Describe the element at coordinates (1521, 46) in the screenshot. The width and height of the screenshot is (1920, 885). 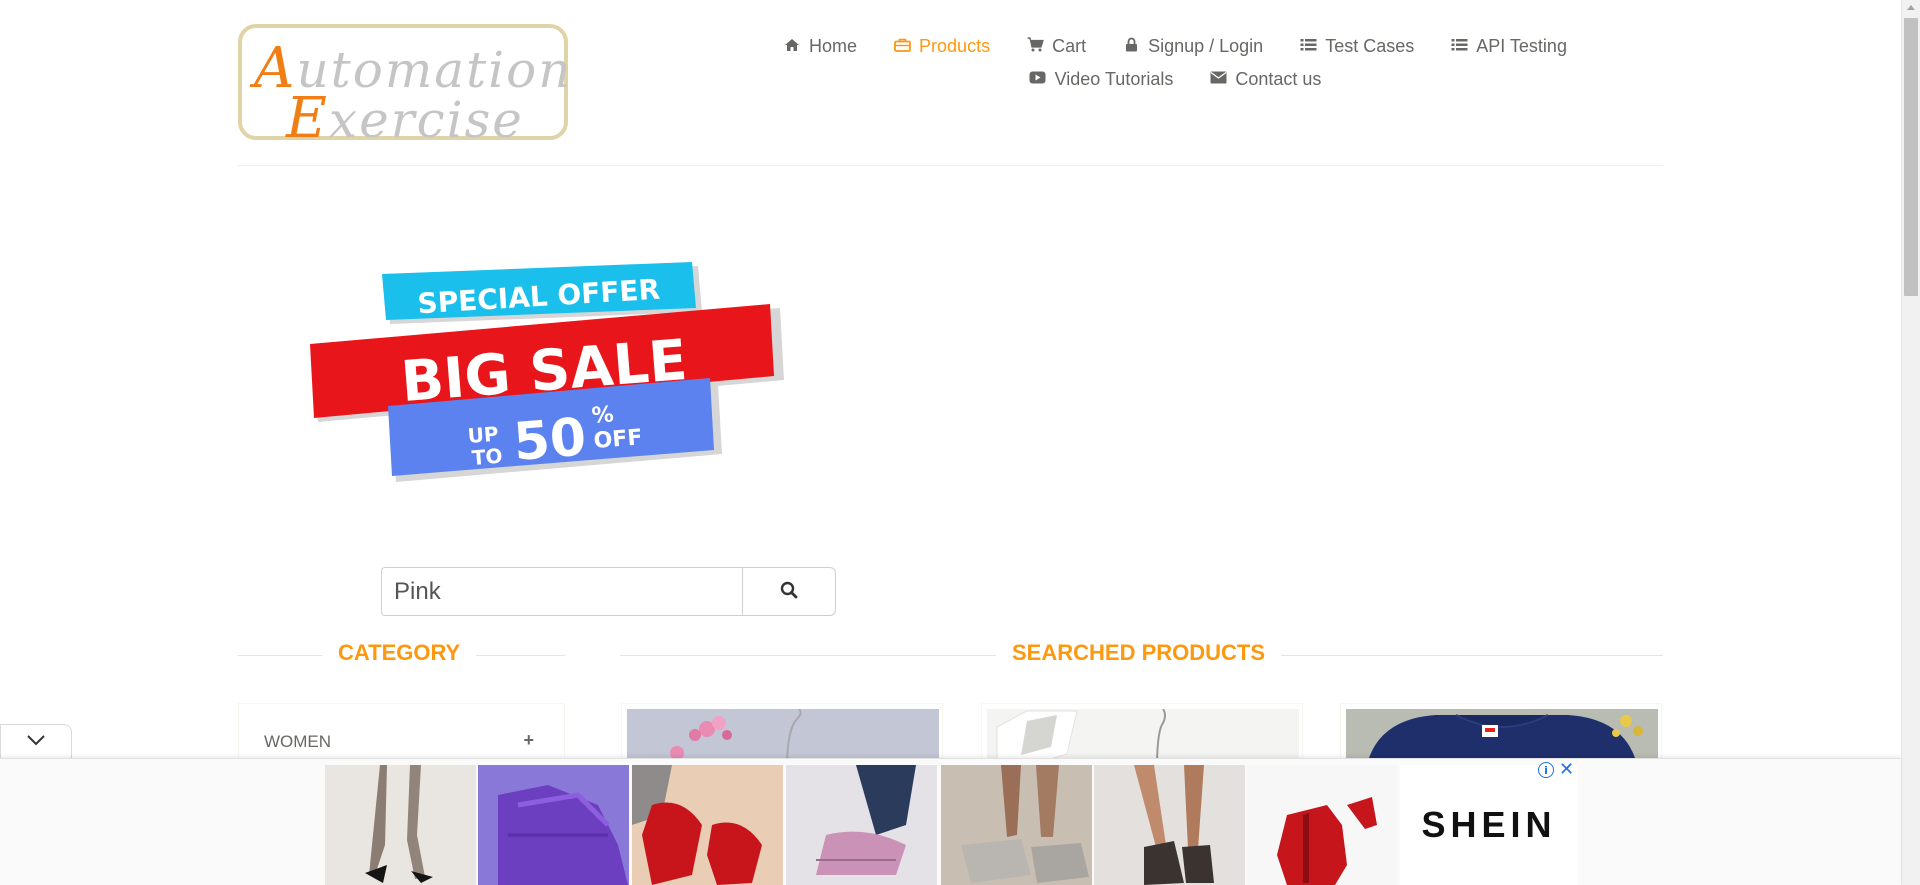
I see `nav-api-testing-label: API Testing` at that location.